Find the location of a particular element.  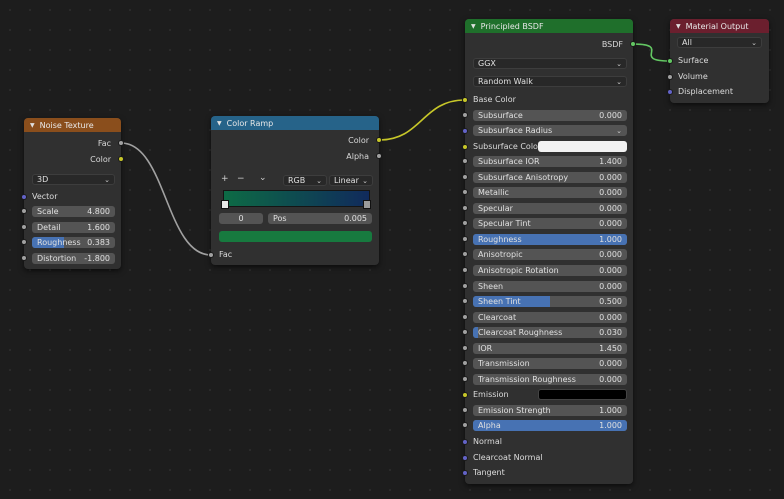

scale-input-socket is located at coordinates (24, 211).